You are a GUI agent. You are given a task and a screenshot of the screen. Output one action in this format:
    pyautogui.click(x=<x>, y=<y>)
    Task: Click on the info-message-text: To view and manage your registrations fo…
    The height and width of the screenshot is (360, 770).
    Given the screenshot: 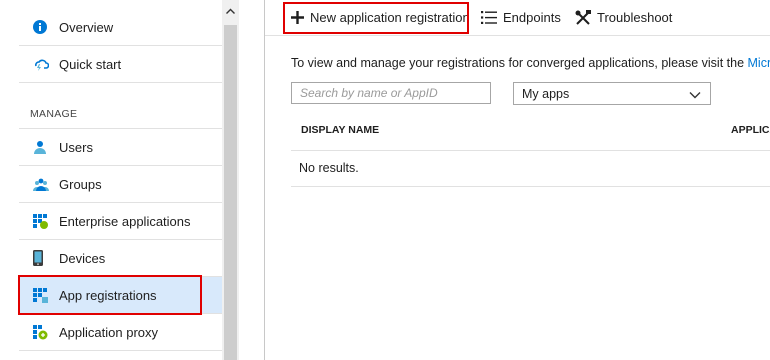 What is the action you would take?
    pyautogui.click(x=519, y=63)
    